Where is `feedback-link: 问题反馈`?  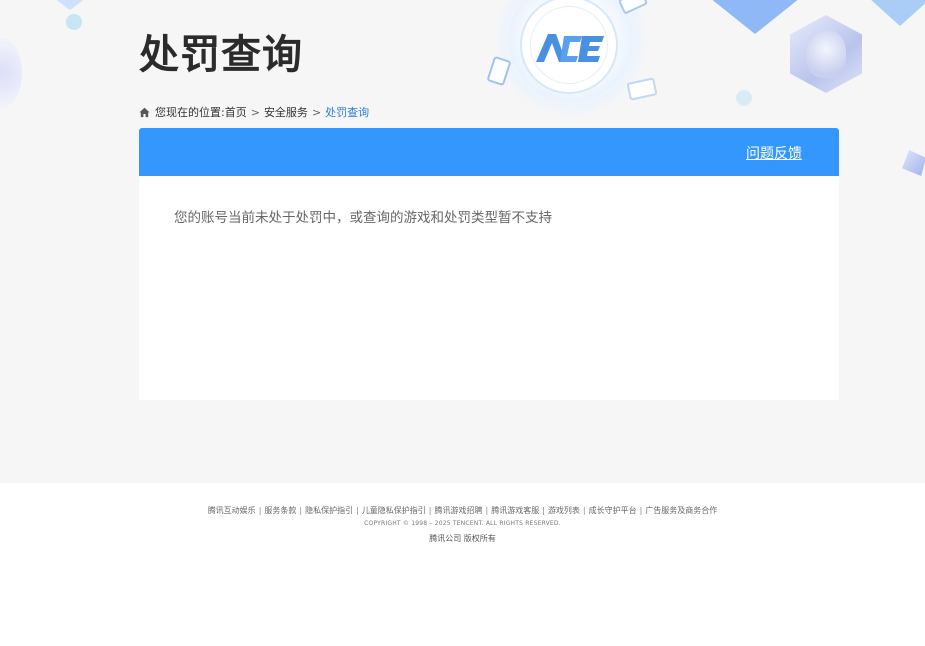
feedback-link: 问题反馈 is located at coordinates (774, 153).